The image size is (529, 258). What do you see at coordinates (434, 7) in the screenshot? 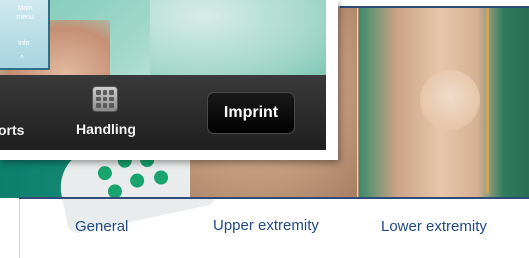
I see `banner-top-border` at bounding box center [434, 7].